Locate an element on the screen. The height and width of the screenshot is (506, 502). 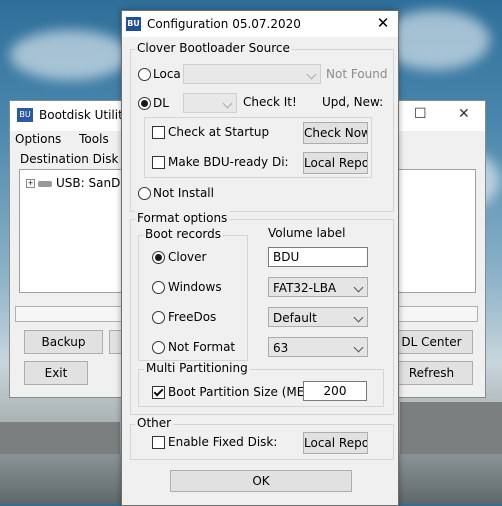
dl-center-button: DL Center is located at coordinates (431, 342).